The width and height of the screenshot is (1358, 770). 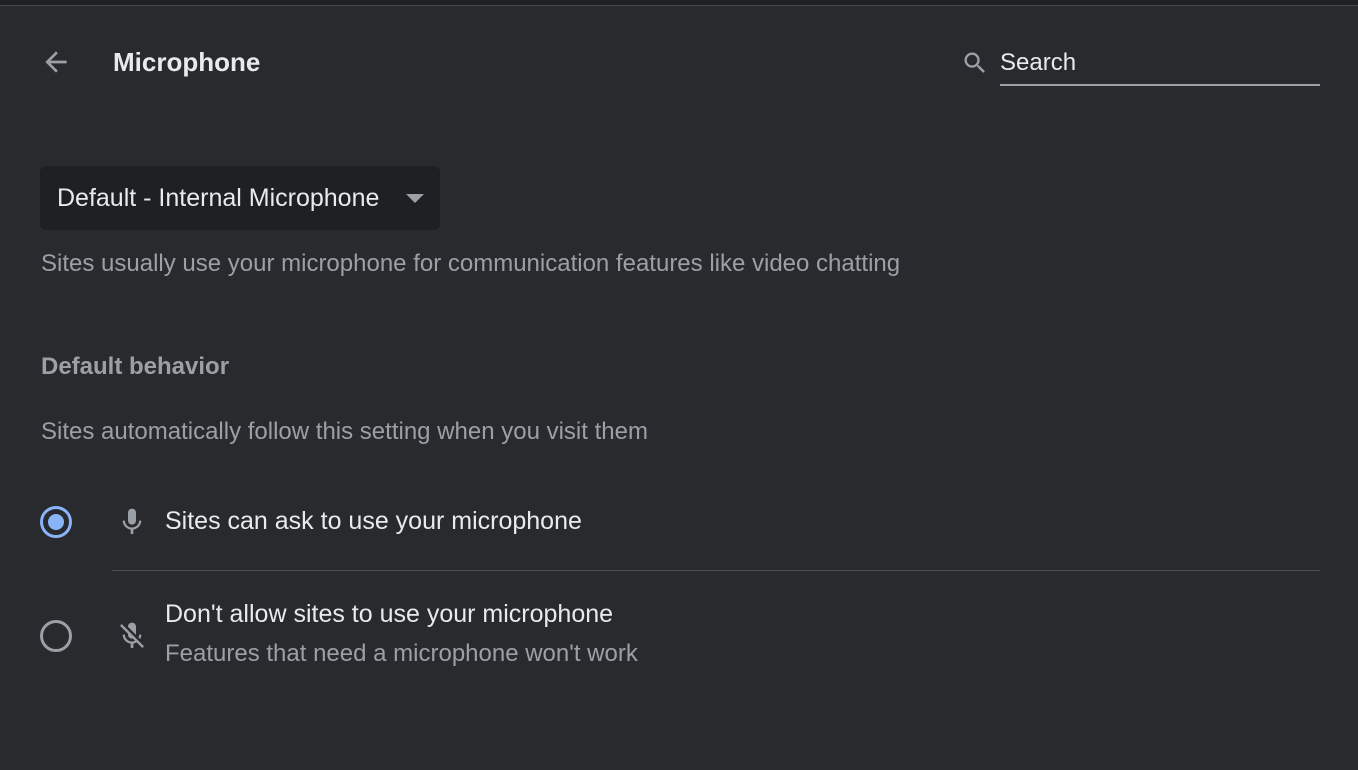 I want to click on radio-sites-can-ask, so click(x=56, y=522).